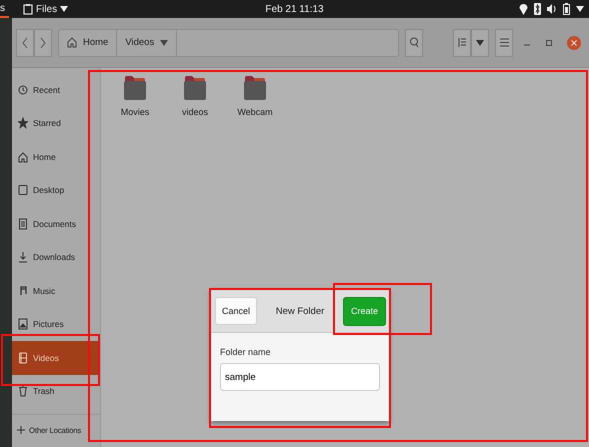  What do you see at coordinates (294, 9) in the screenshot?
I see `clock: Feb 21 11:13` at bounding box center [294, 9].